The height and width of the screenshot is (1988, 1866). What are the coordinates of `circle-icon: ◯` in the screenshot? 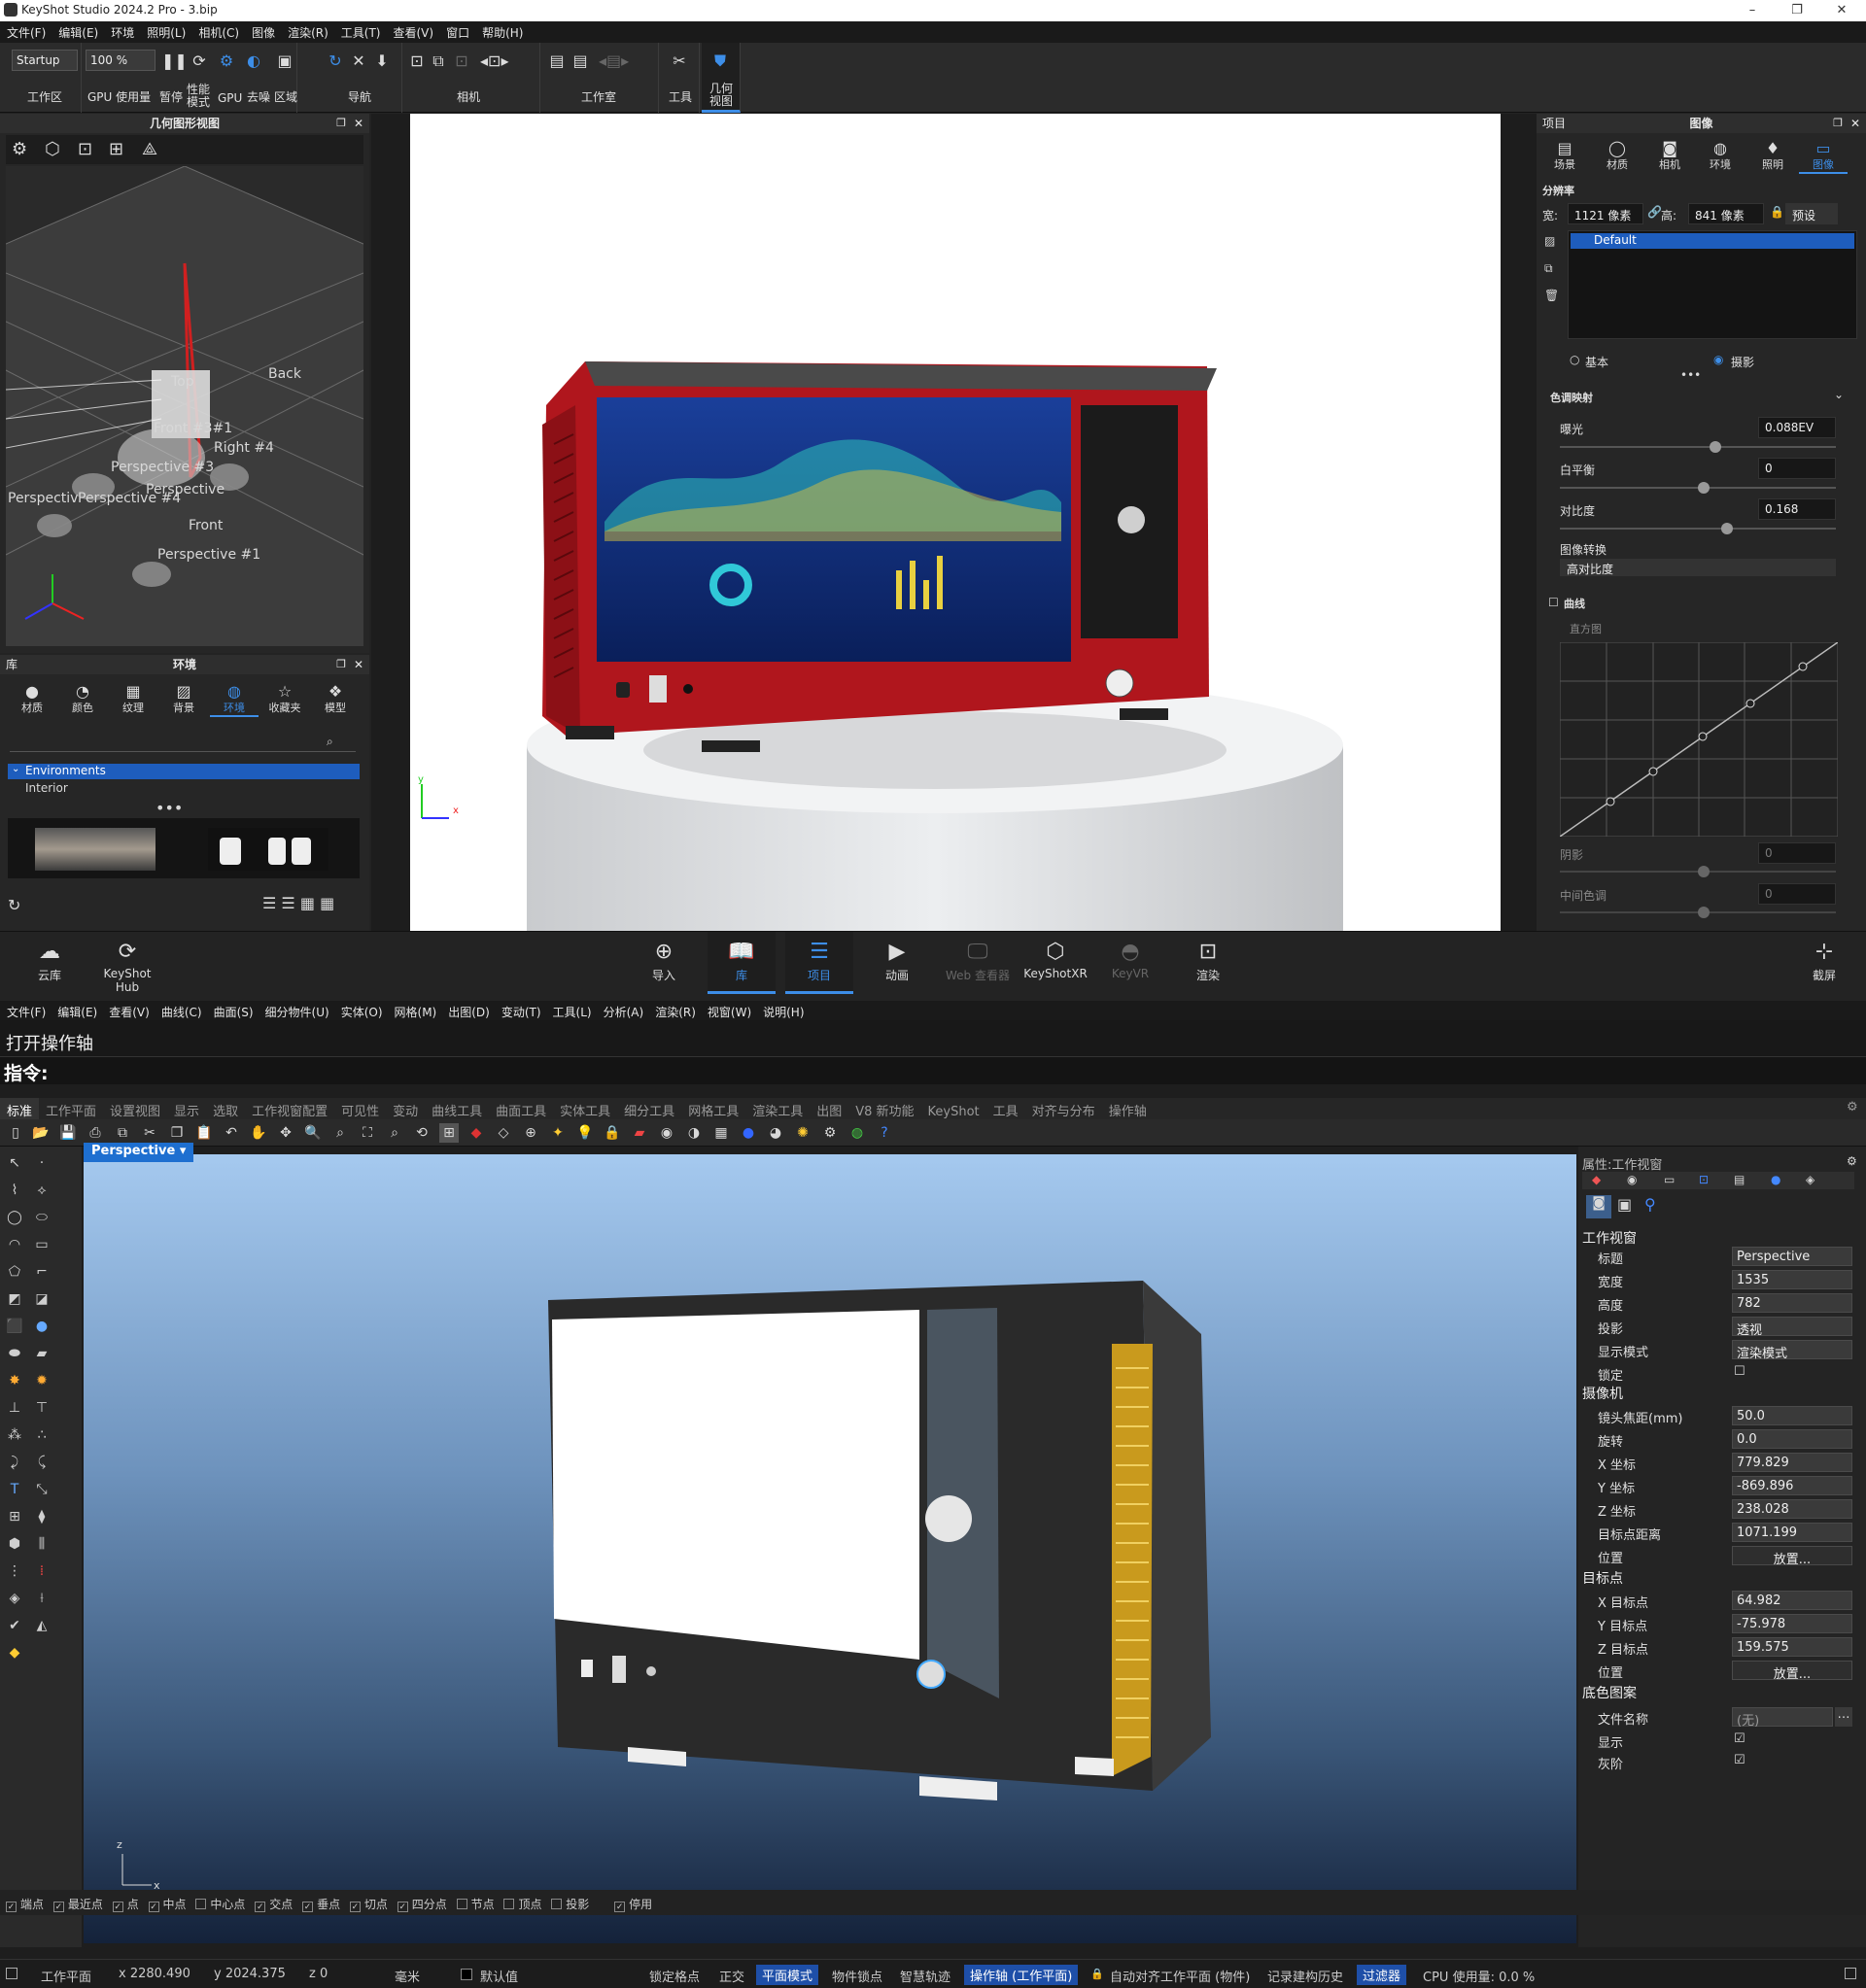 It's located at (14, 1217).